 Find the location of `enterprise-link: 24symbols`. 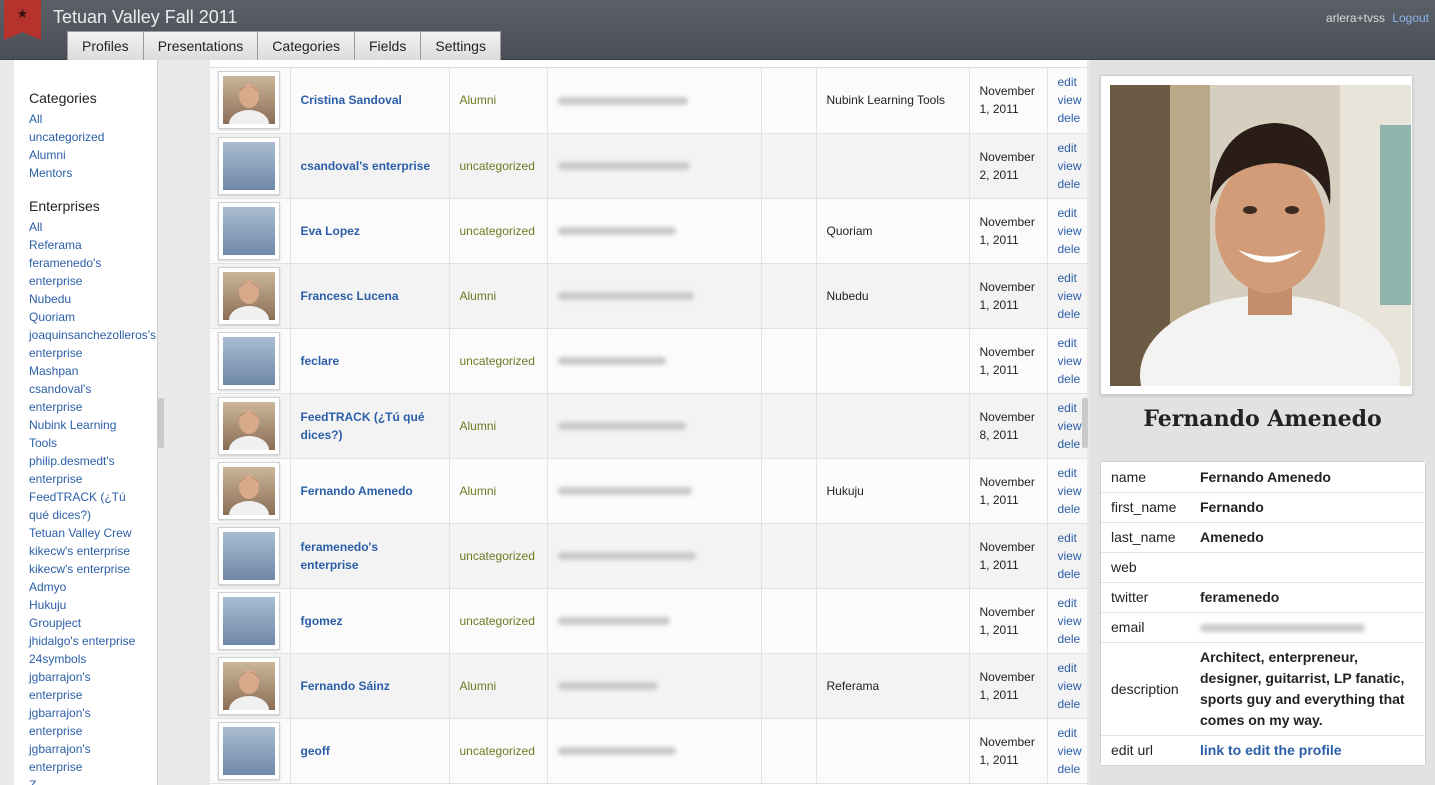

enterprise-link: 24symbols is located at coordinates (93, 659).